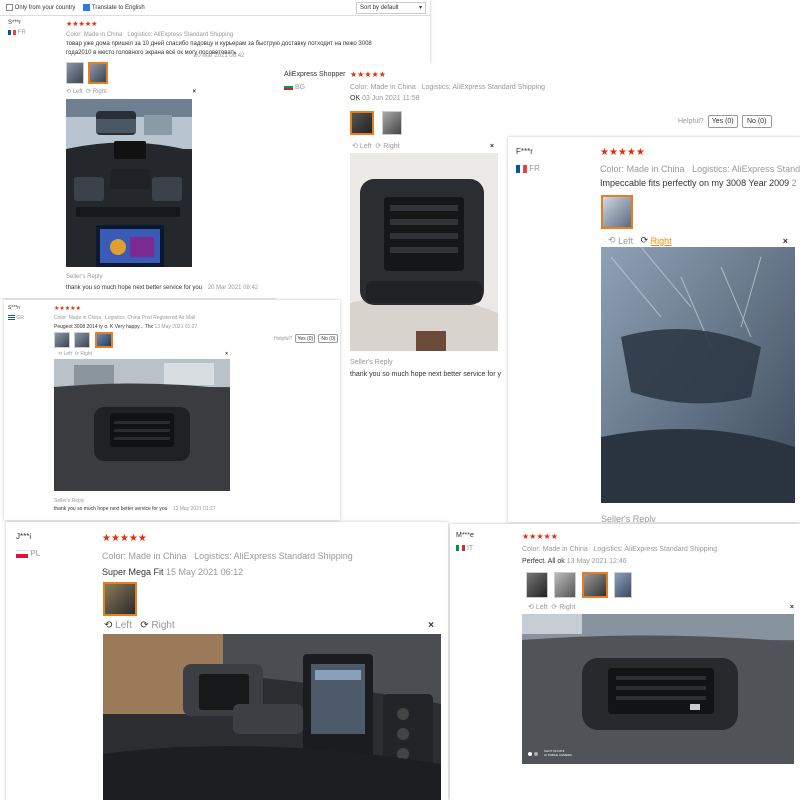  Describe the element at coordinates (142, 425) in the screenshot. I see `review-photo-dashboard-tray` at that location.